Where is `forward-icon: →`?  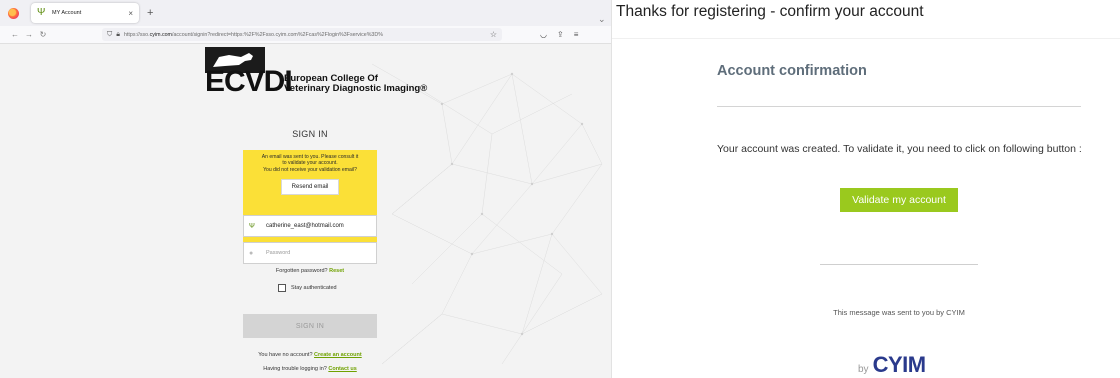
forward-icon: → is located at coordinates (29, 34).